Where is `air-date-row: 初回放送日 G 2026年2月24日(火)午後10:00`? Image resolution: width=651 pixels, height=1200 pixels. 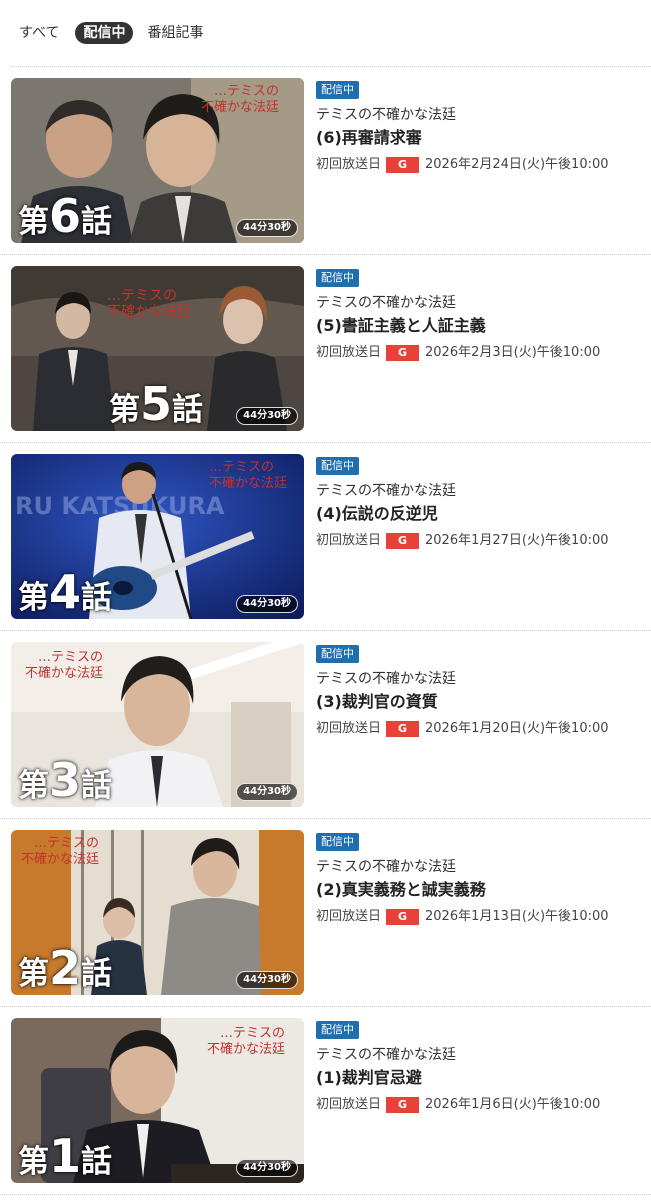
air-date-row: 初回放送日 G 2026年2月24日(火)午後10:00 is located at coordinates (478, 165).